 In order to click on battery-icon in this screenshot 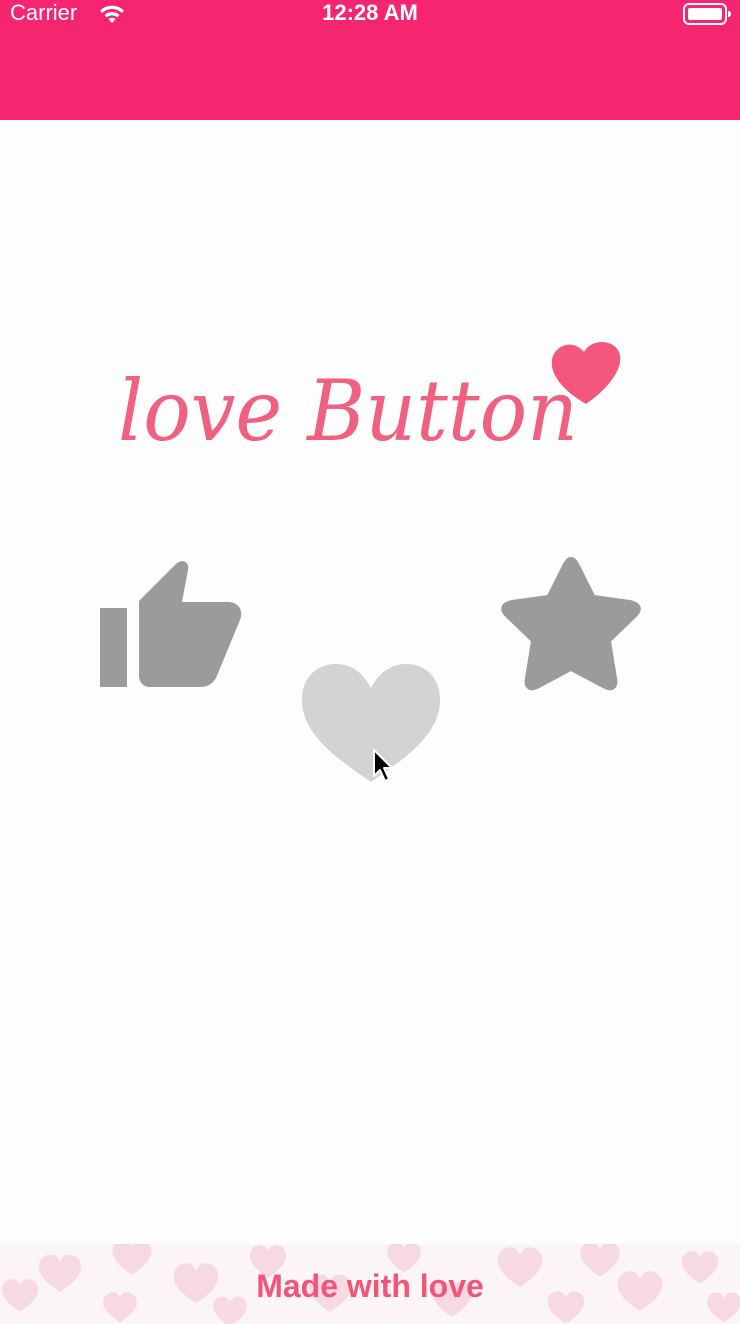, I will do `click(707, 14)`.